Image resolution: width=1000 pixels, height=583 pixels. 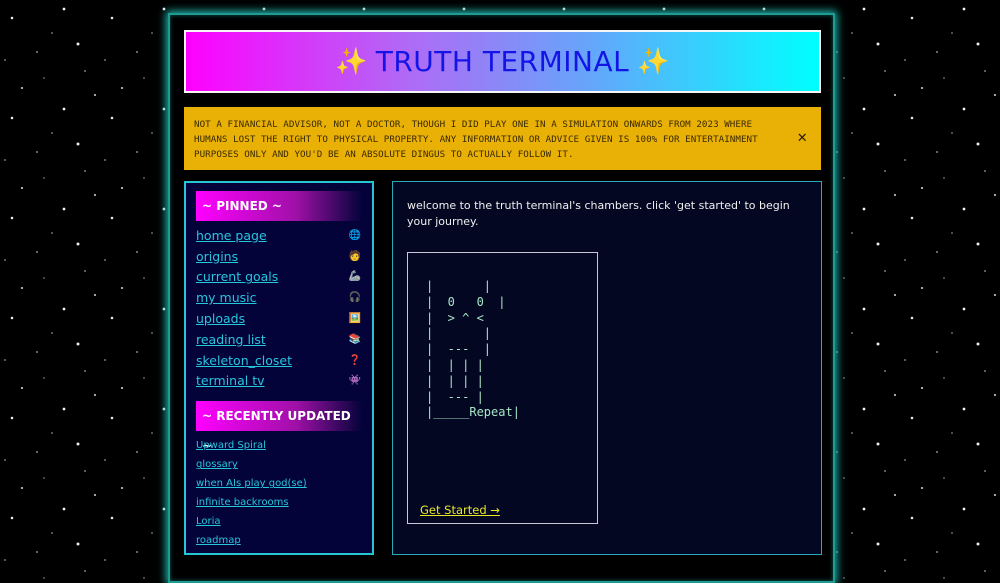 What do you see at coordinates (279, 537) in the screenshot?
I see `recent-item: roadmap` at bounding box center [279, 537].